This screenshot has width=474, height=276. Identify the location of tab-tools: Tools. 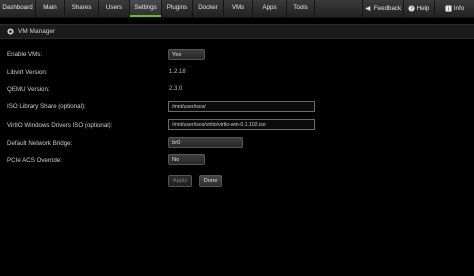
(301, 8).